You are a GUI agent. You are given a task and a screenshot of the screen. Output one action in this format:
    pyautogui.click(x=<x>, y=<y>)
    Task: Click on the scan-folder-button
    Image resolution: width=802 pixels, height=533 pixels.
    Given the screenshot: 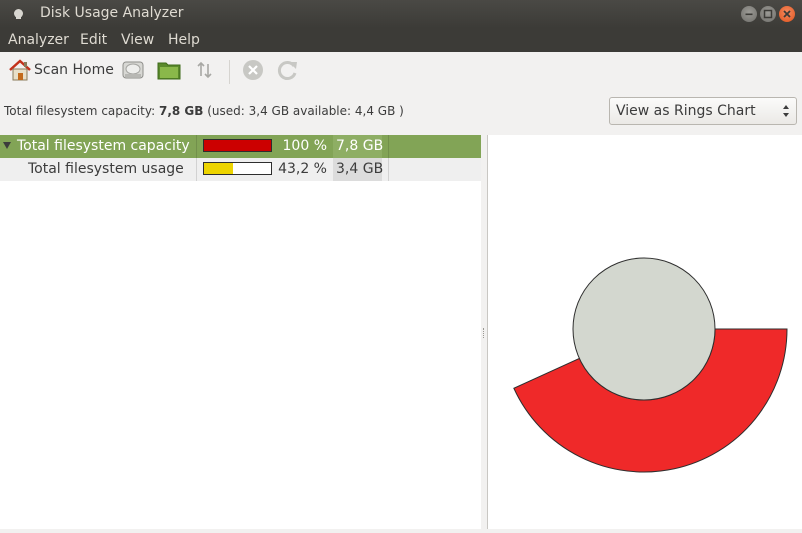 What is the action you would take?
    pyautogui.click(x=170, y=71)
    